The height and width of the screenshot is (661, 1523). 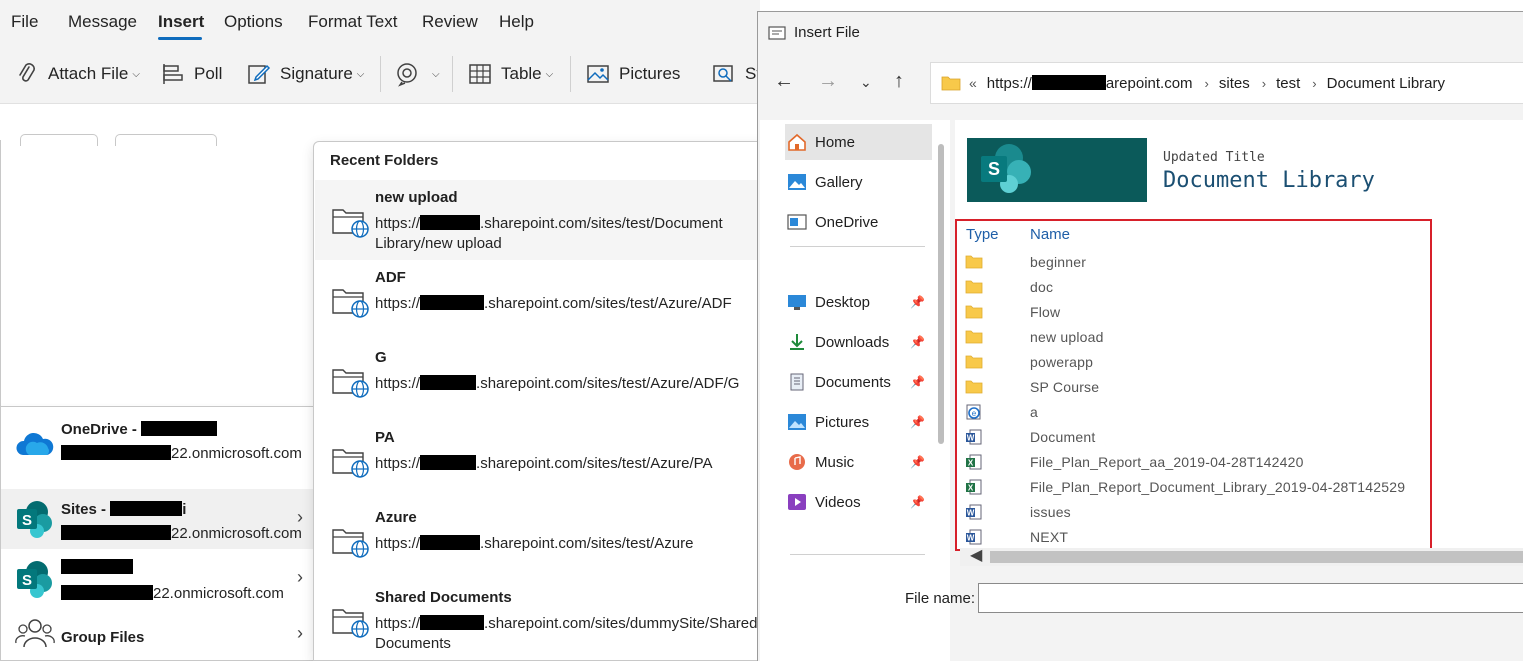 What do you see at coordinates (1200, 337) in the screenshot?
I see `file-row: new upload` at bounding box center [1200, 337].